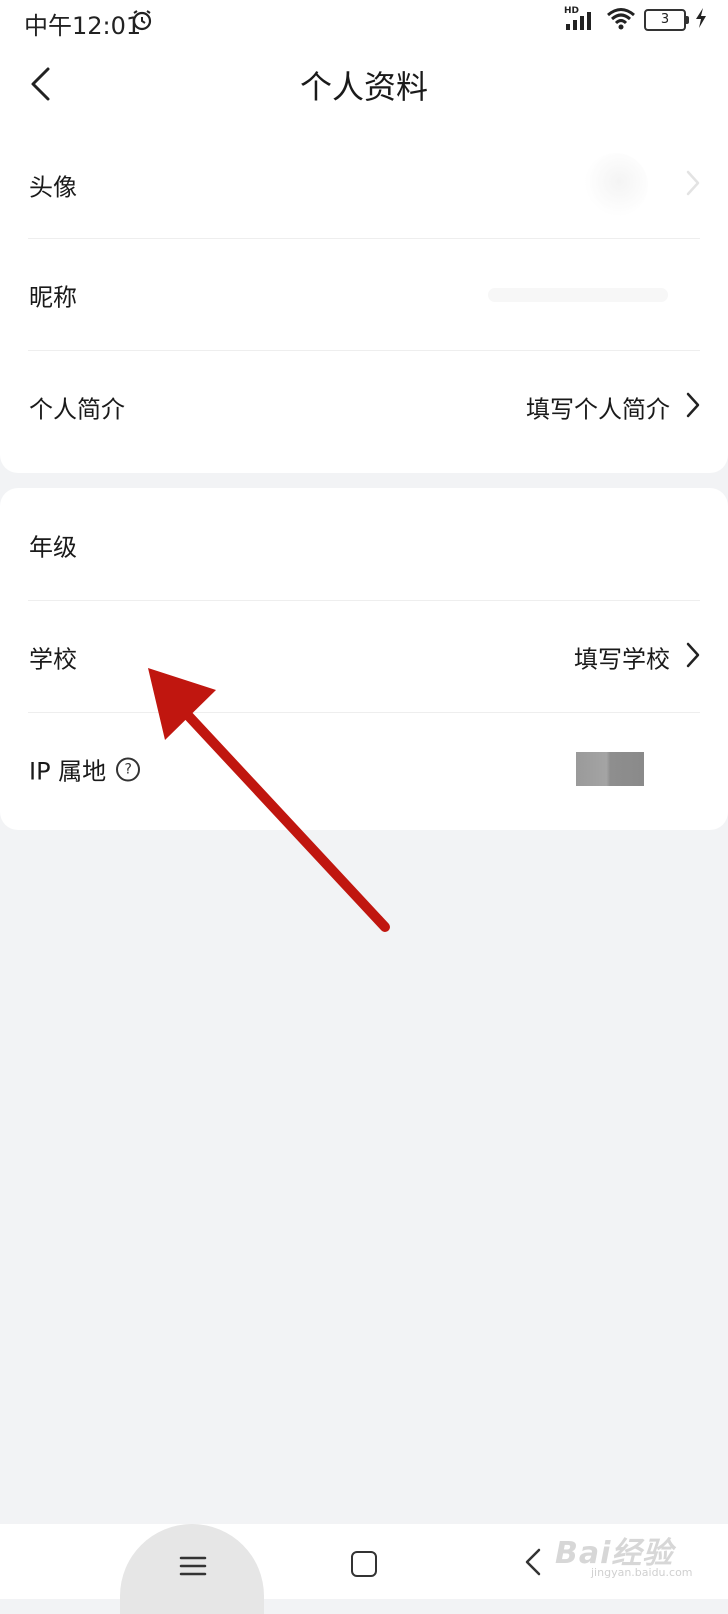 The image size is (728, 1614). I want to click on avatar, so click(616, 185).